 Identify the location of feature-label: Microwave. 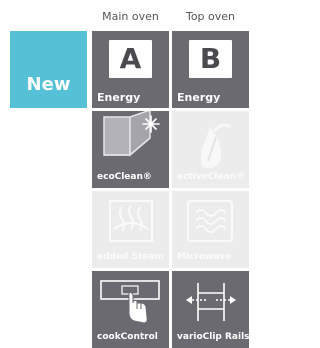
(204, 257).